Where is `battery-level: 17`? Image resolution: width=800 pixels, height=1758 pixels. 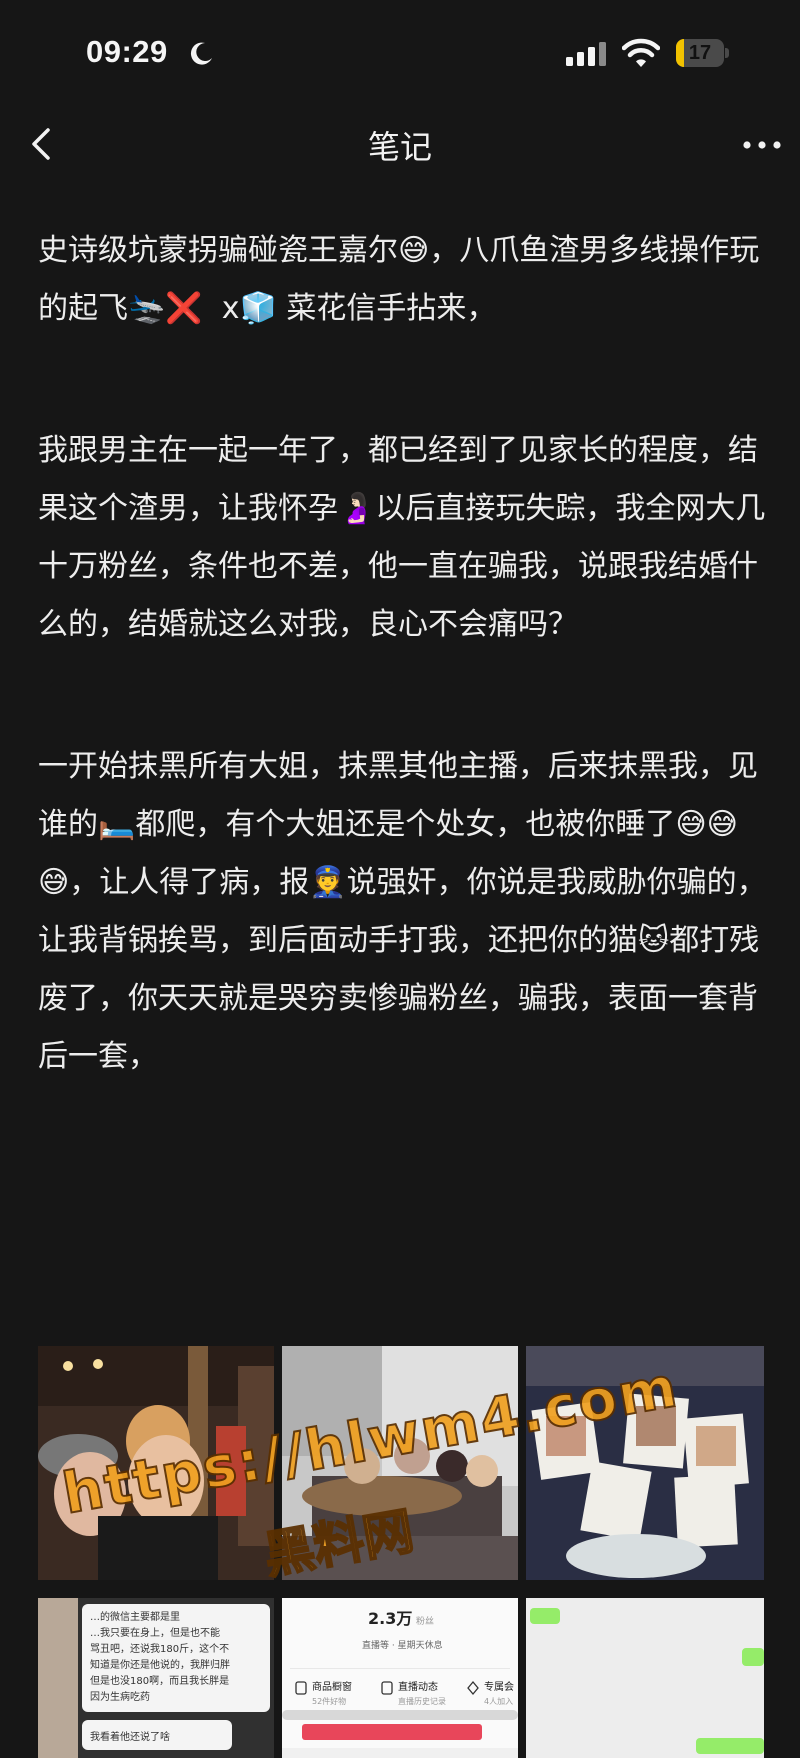 battery-level: 17 is located at coordinates (700, 53).